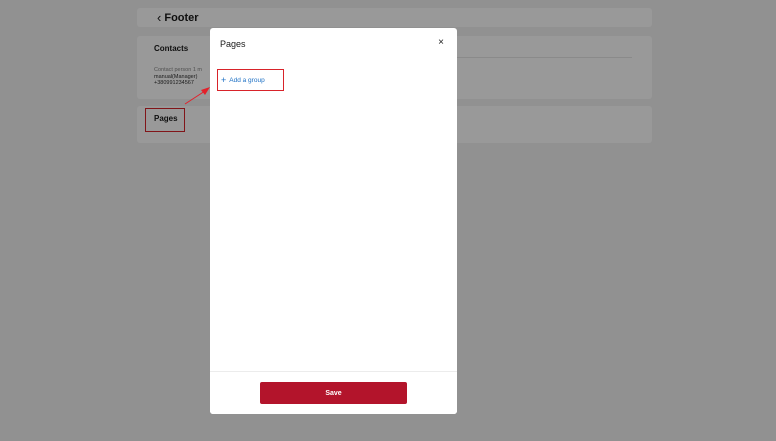  Describe the element at coordinates (224, 79) in the screenshot. I see `plus-icon: +` at that location.